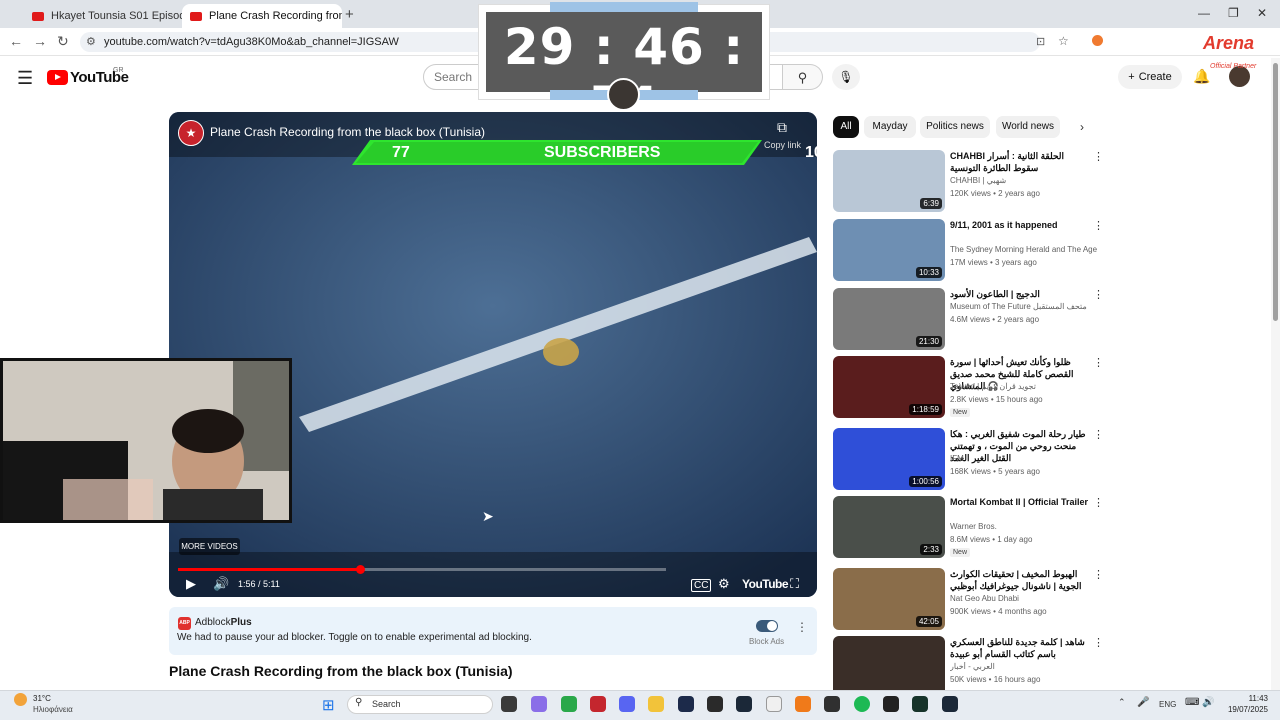 This screenshot has width=1280, height=720. Describe the element at coordinates (569, 704) in the screenshot. I see `chrome-icon` at that location.